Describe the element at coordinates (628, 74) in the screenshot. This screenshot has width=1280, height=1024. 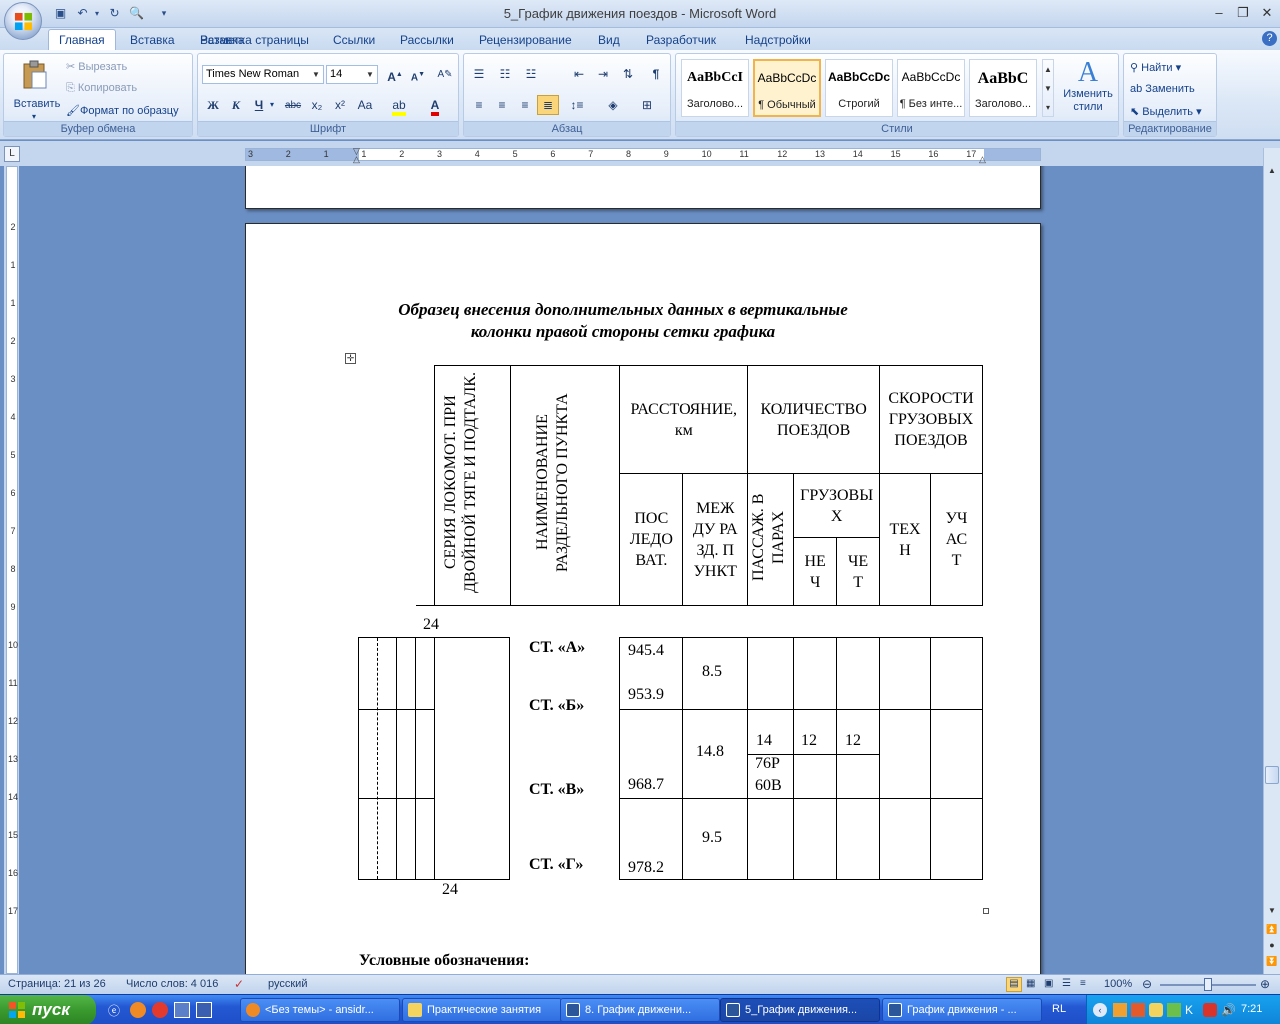
I see `sort-icon: ⇅` at that location.